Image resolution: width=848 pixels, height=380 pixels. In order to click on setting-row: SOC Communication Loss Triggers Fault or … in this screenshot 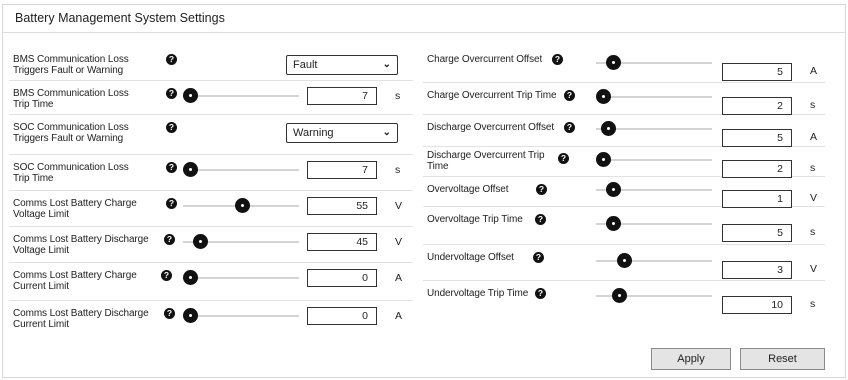, I will do `click(211, 135)`.